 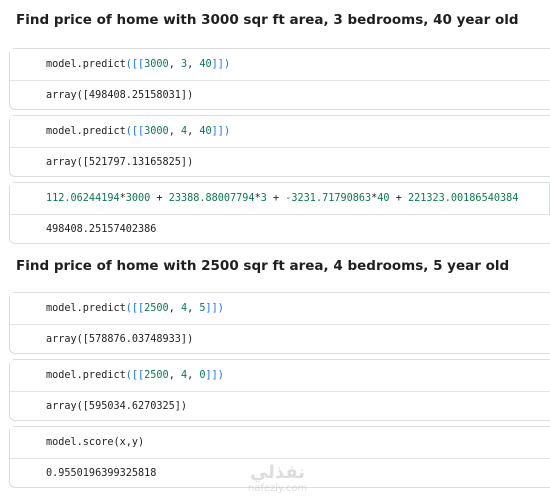 What do you see at coordinates (101, 229) in the screenshot?
I see `cell-output: 498408.25157402386` at bounding box center [101, 229].